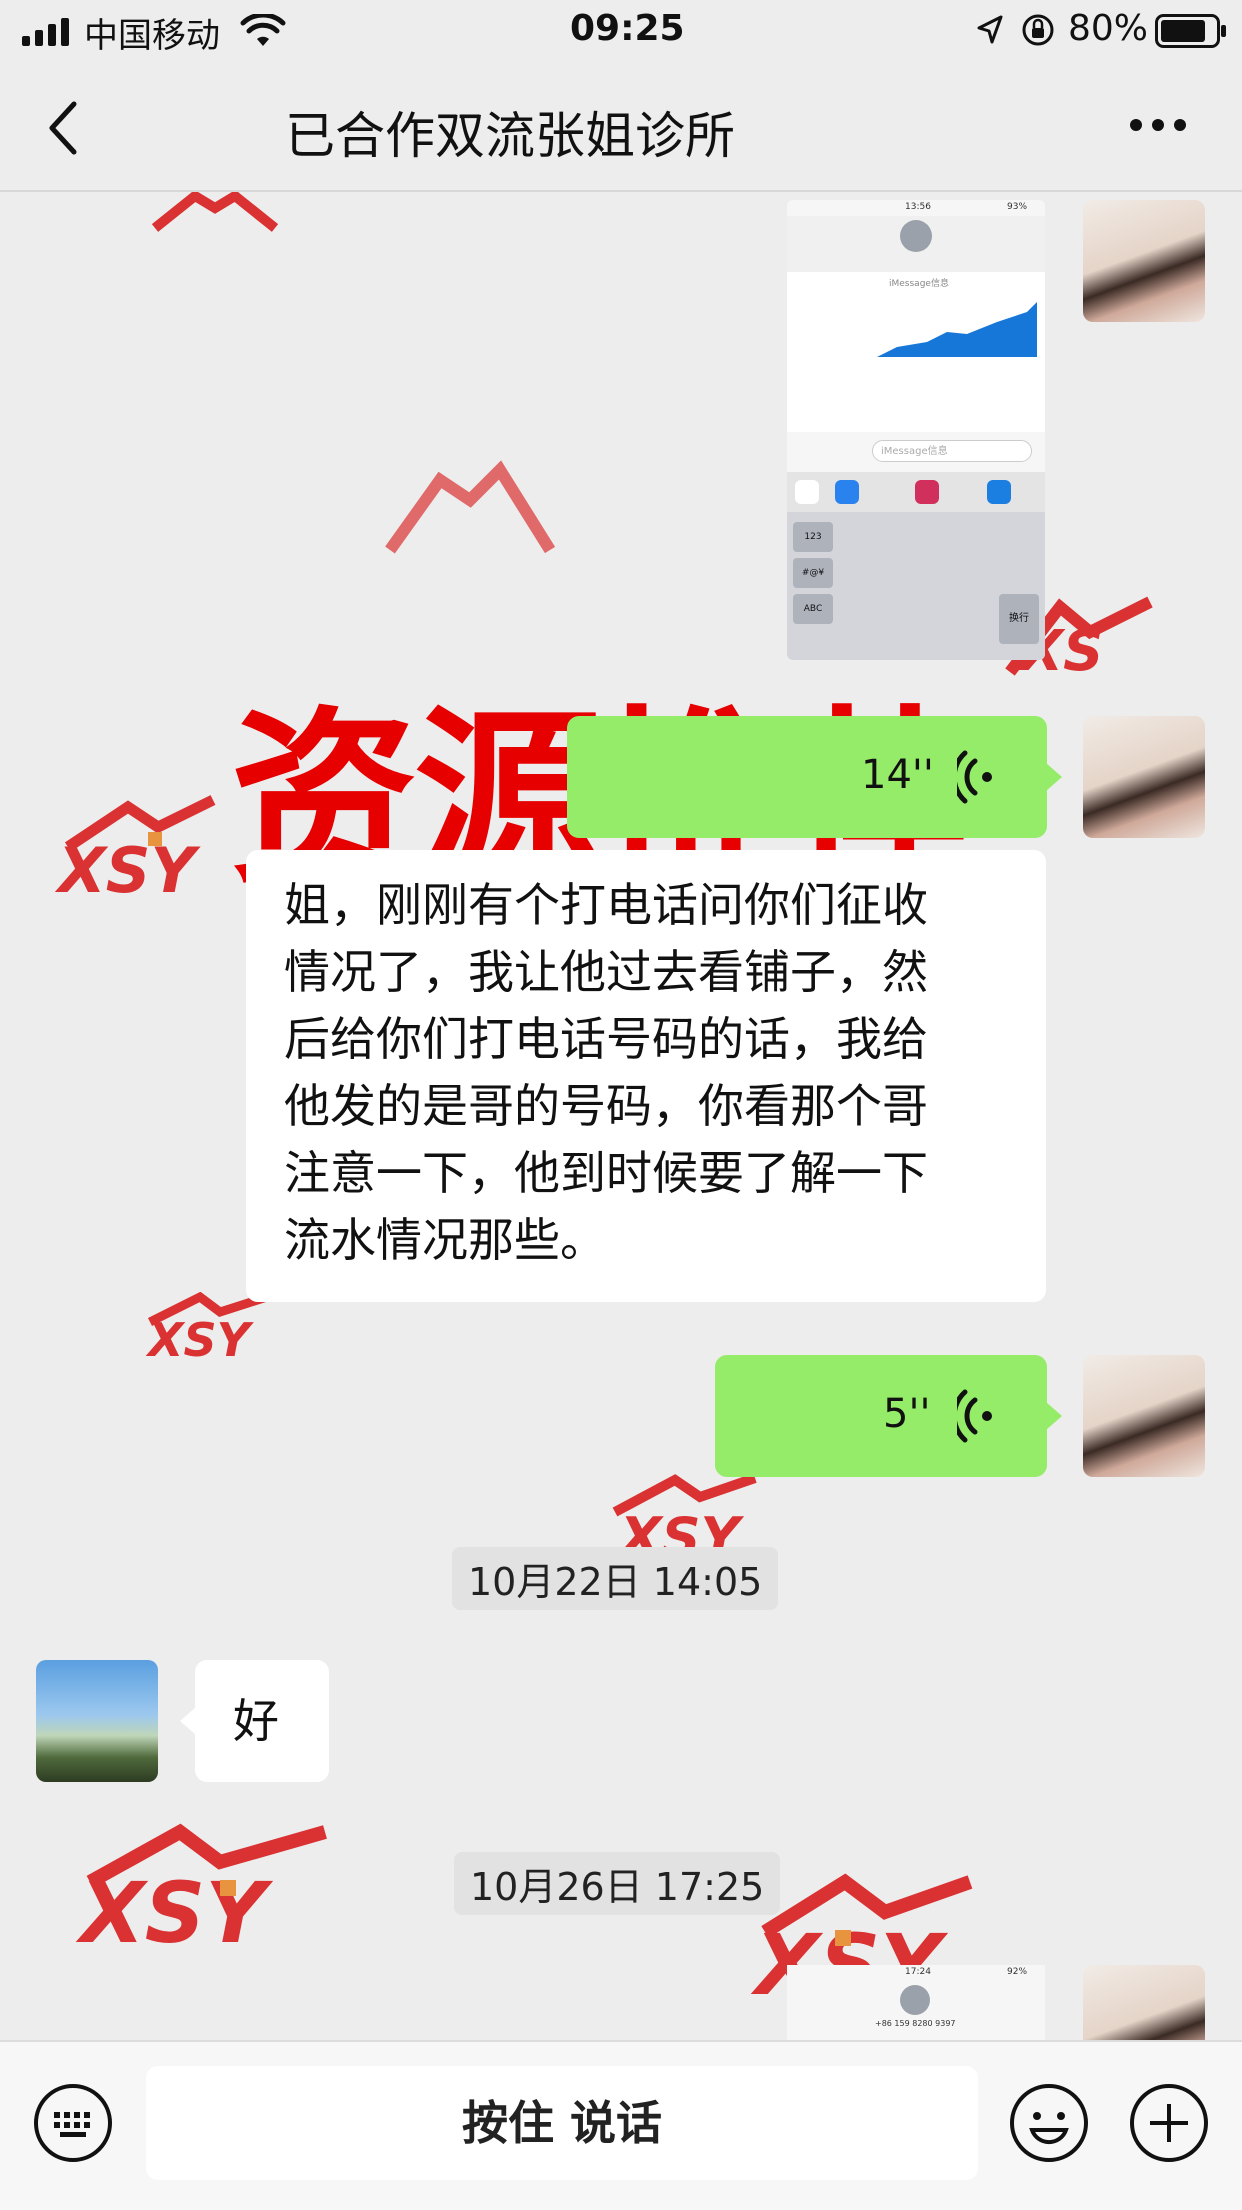 The image size is (1242, 2210). Describe the element at coordinates (73, 2123) in the screenshot. I see `keyboard-icon` at that location.